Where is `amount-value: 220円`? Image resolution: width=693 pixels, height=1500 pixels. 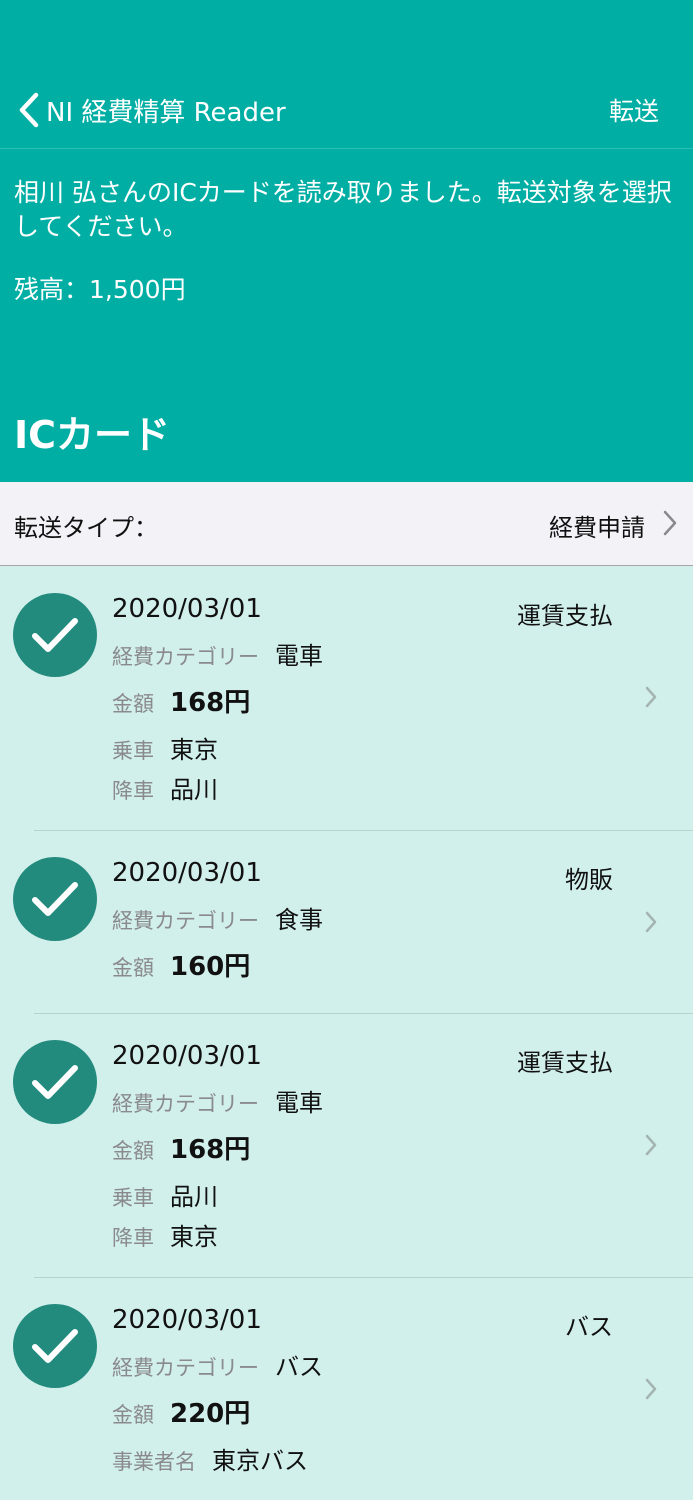 amount-value: 220円 is located at coordinates (210, 1414).